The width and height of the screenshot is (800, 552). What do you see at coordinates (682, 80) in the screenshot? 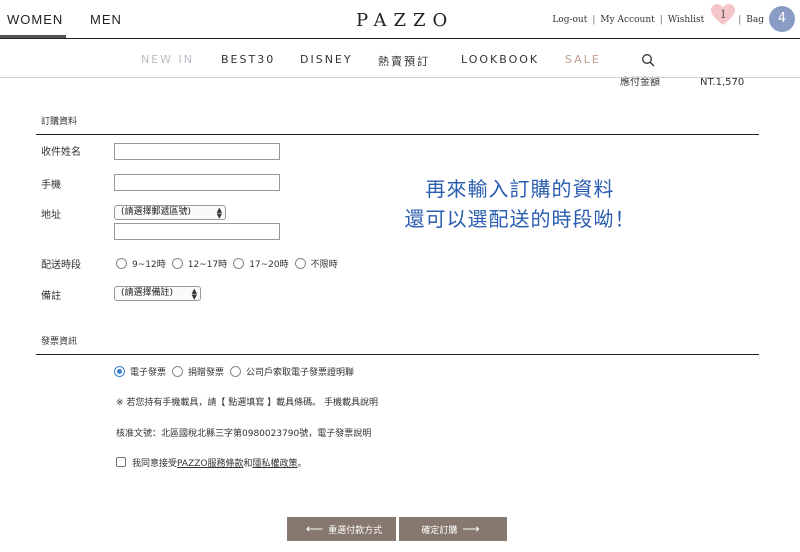
I see `amount-due-row: 應付金額 NT.1,570` at bounding box center [682, 80].